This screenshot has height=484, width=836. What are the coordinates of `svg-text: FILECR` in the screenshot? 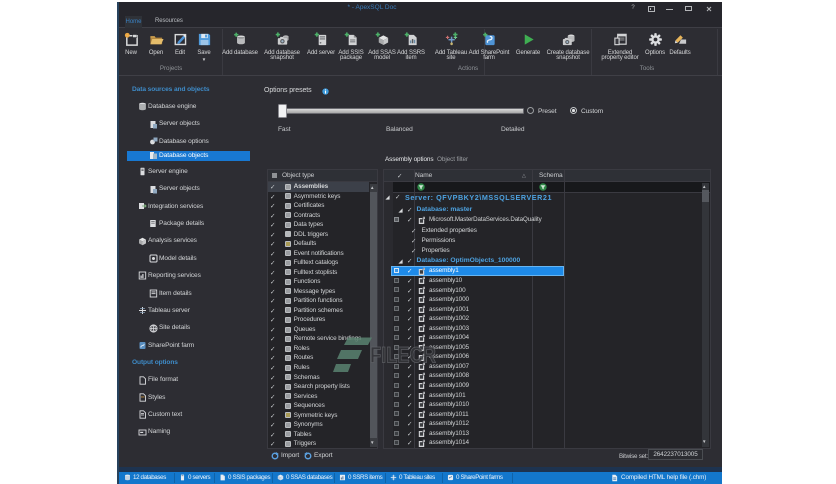 It's located at (403, 355).